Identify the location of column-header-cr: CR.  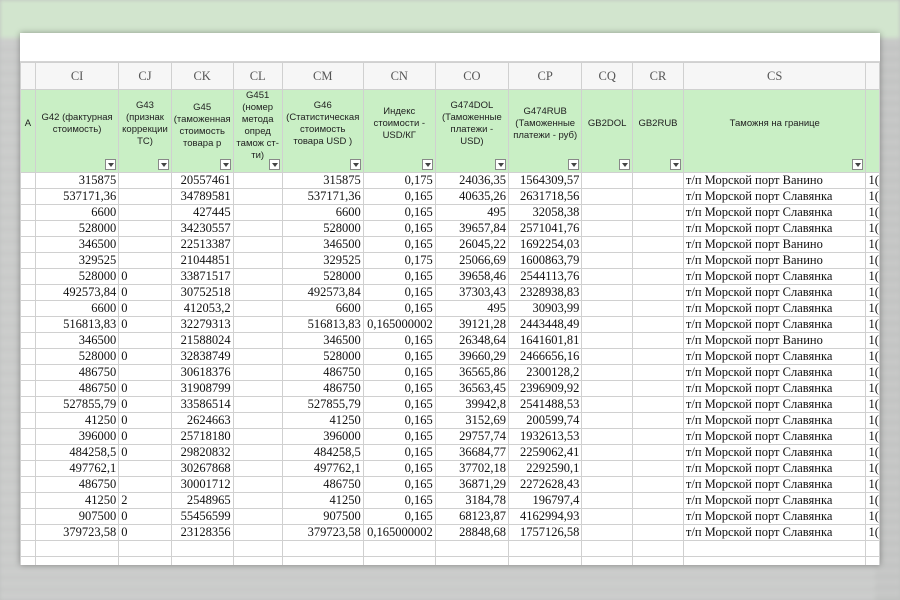
(658, 76).